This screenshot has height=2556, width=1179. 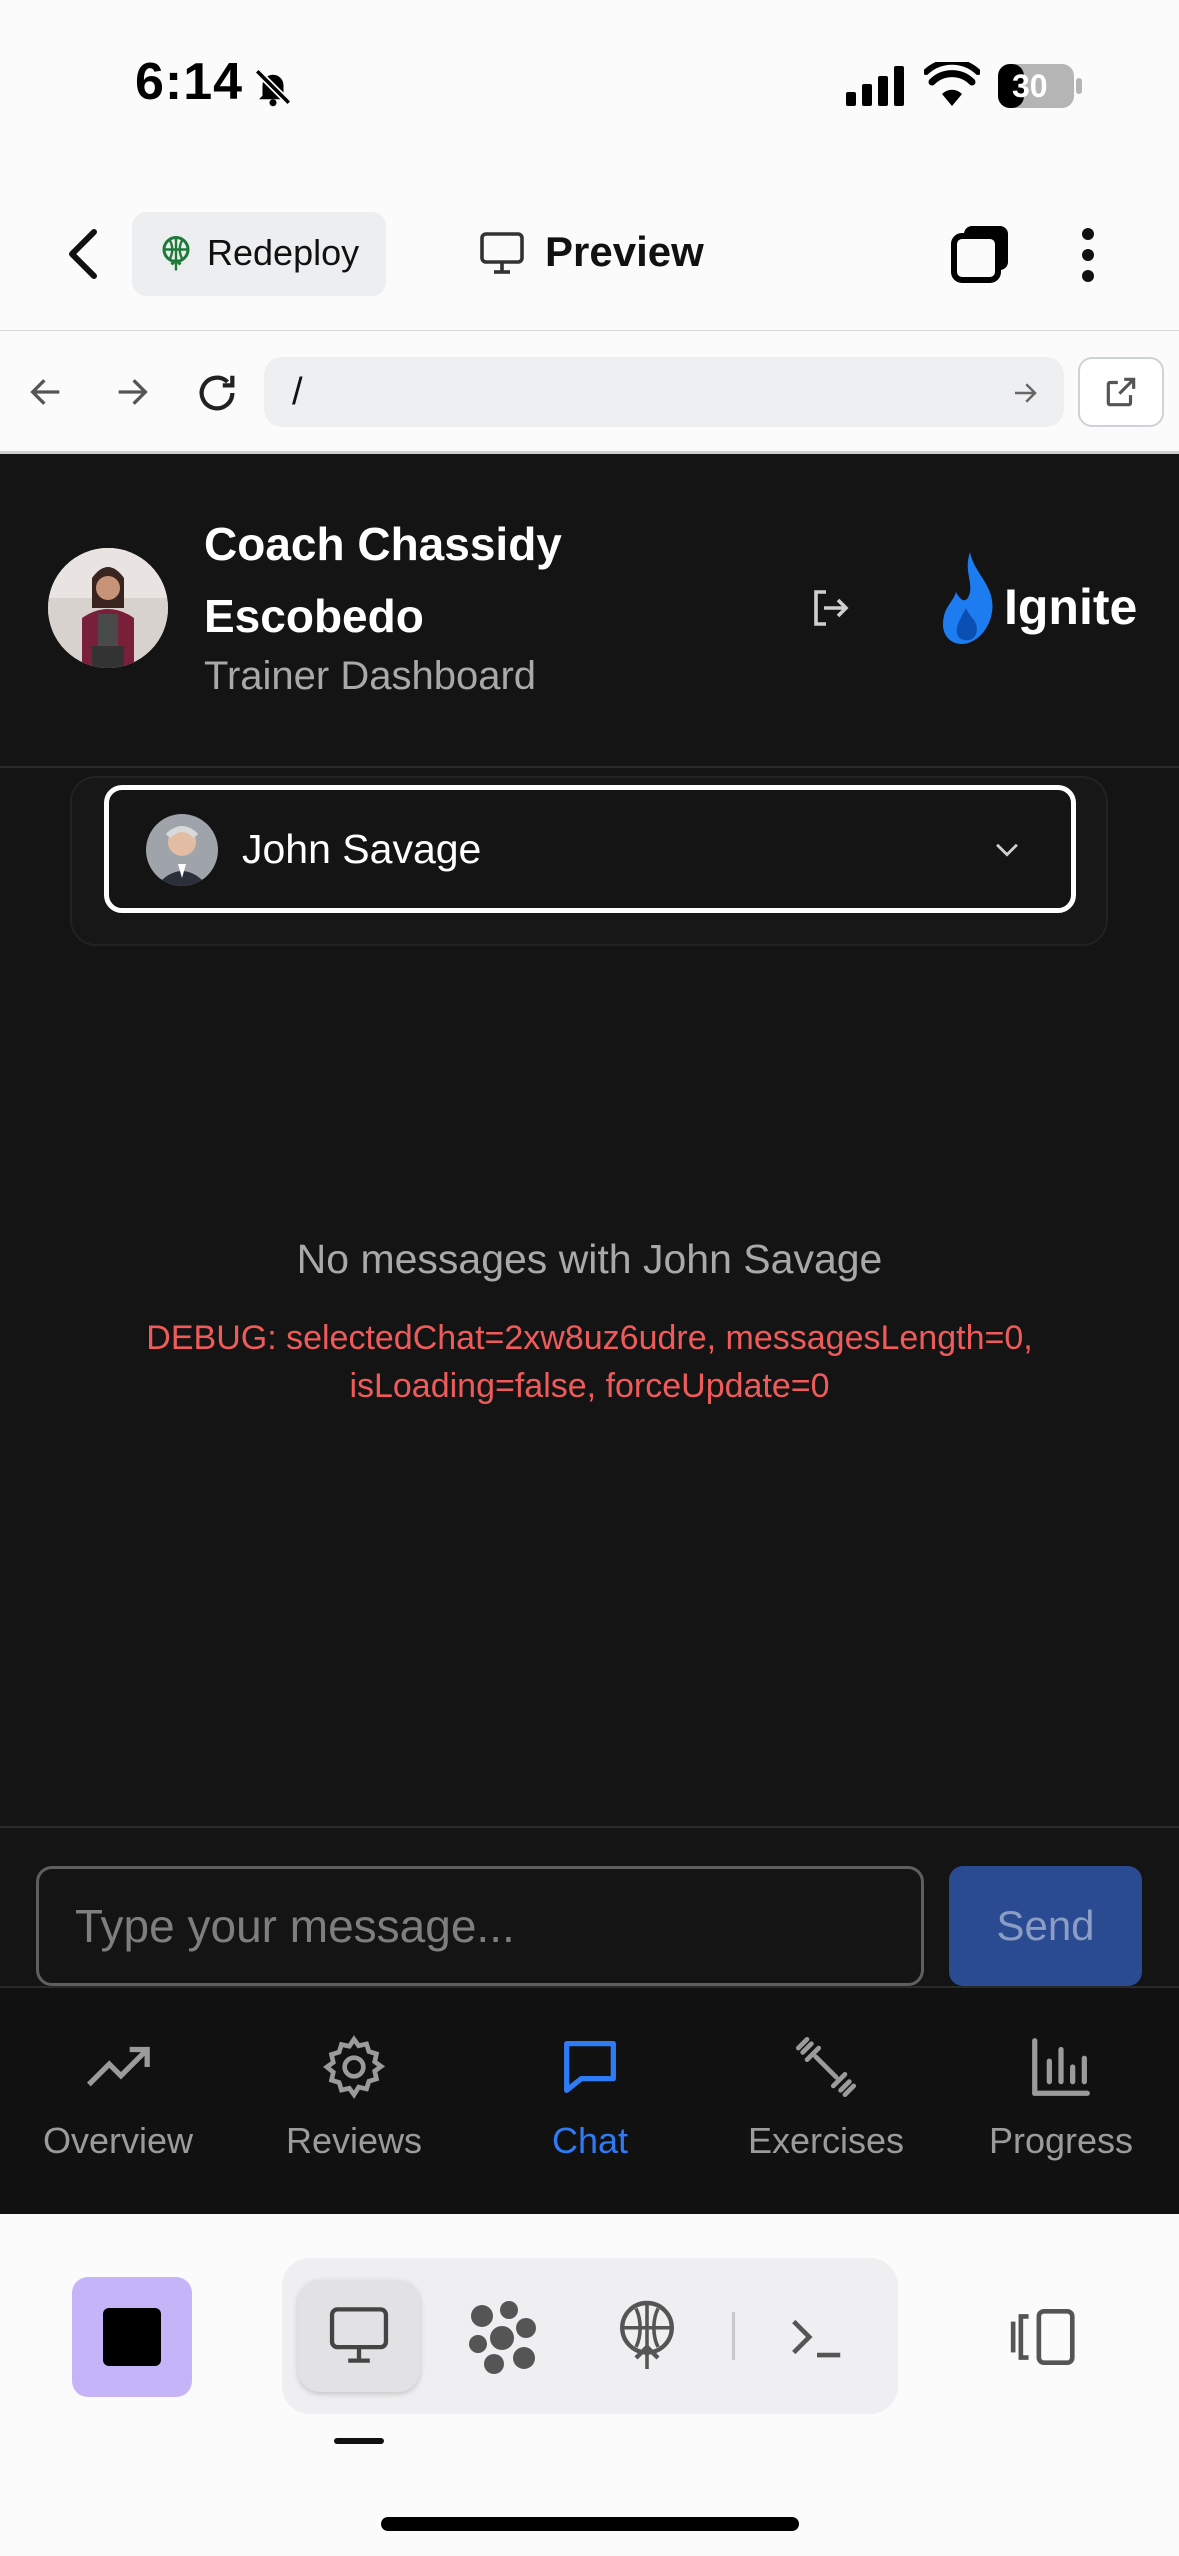 What do you see at coordinates (876, 86) in the screenshot?
I see `cellular-signal-icon` at bounding box center [876, 86].